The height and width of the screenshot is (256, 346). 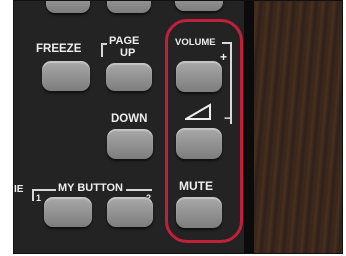 What do you see at coordinates (39, 198) in the screenshot?
I see `my-button-1-label: 1` at bounding box center [39, 198].